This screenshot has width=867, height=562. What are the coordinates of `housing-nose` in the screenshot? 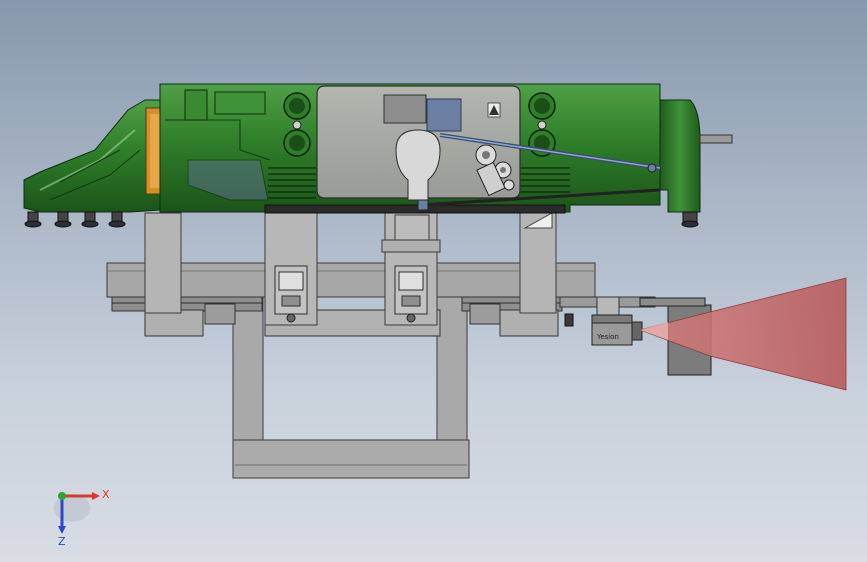 It's located at (92, 156).